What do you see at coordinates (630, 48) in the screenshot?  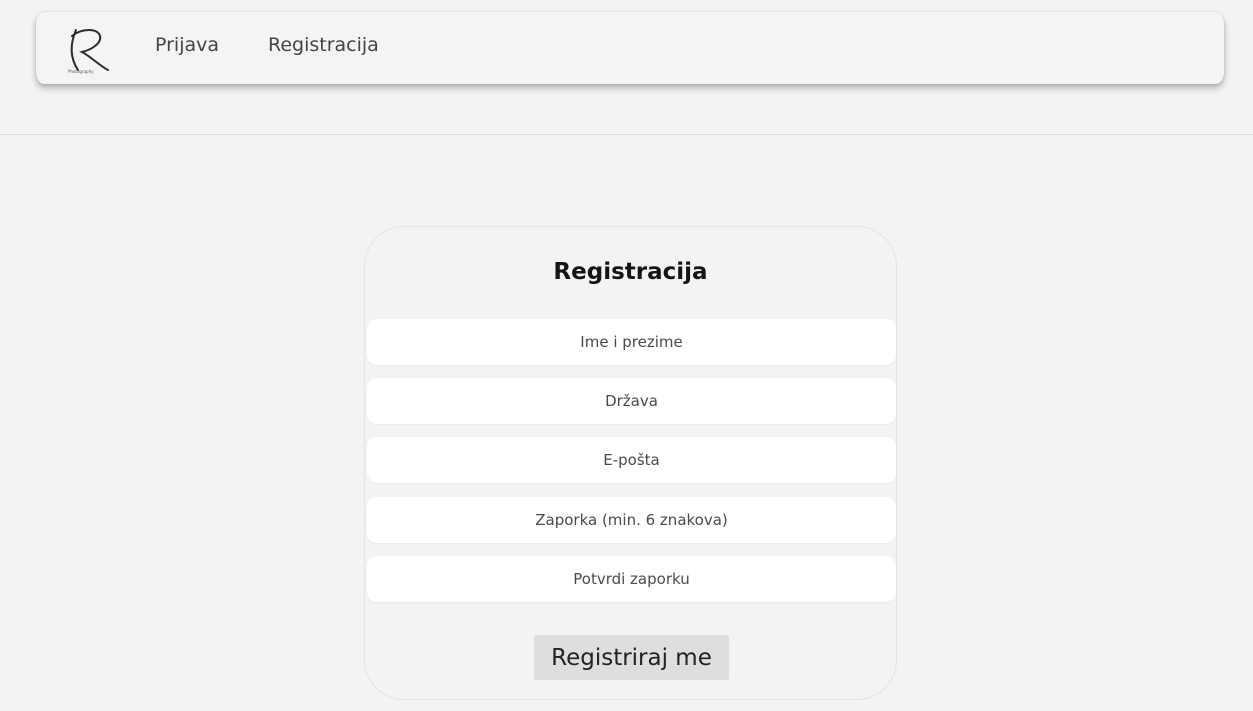 I see `top-navbar: Photography Prijava Registracija` at bounding box center [630, 48].